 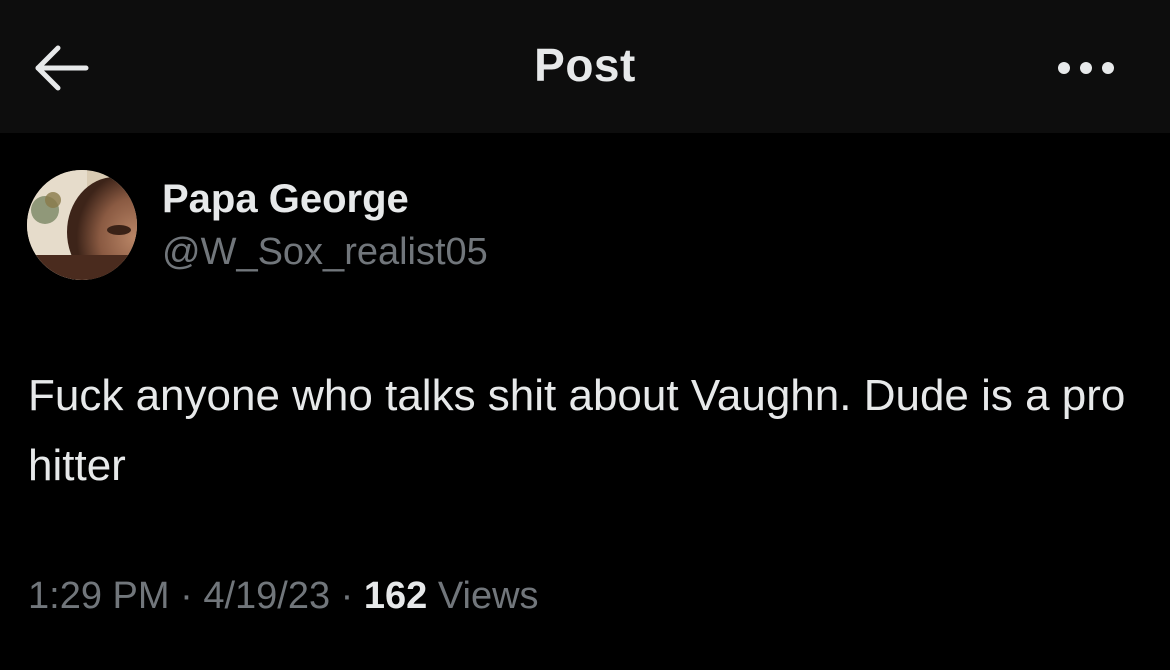 I want to click on post-metadata: 1:29 PM · 4/19/23 · 162 Views, so click(x=283, y=596).